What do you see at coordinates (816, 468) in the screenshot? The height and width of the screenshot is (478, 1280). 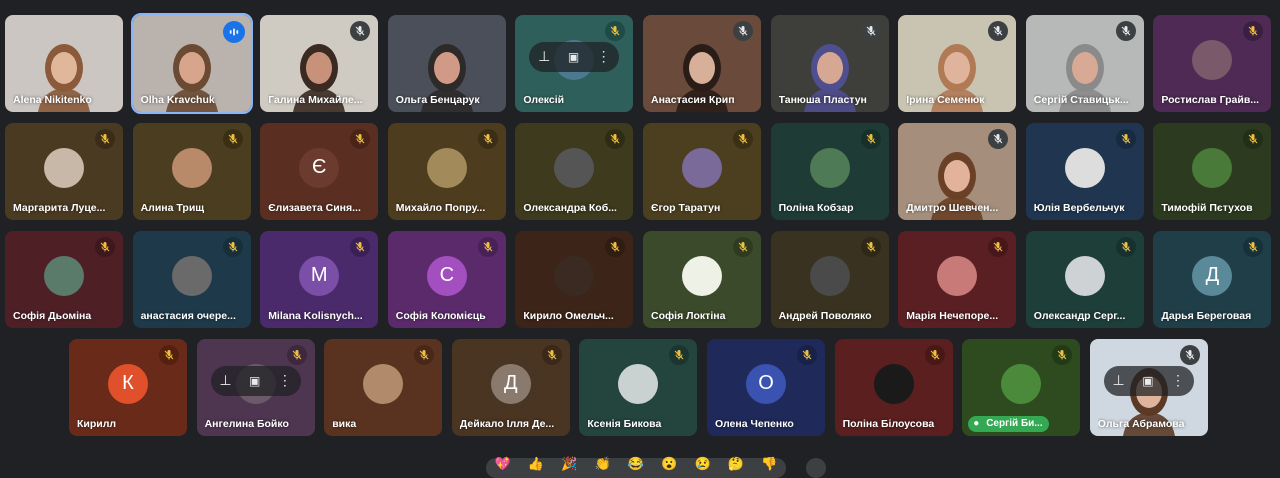 I see `reaction-more-button` at bounding box center [816, 468].